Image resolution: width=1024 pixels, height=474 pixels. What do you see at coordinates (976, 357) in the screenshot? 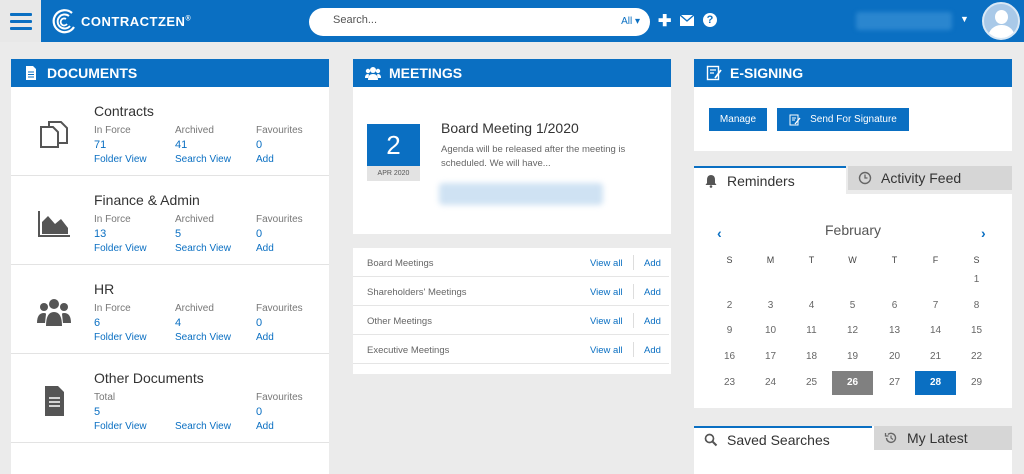
I see `calendar-day: 22` at bounding box center [976, 357].